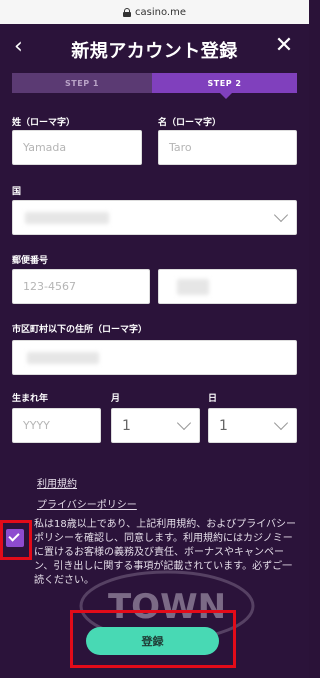  Describe the element at coordinates (227, 147) in the screenshot. I see `first-name-input: Taro` at that location.